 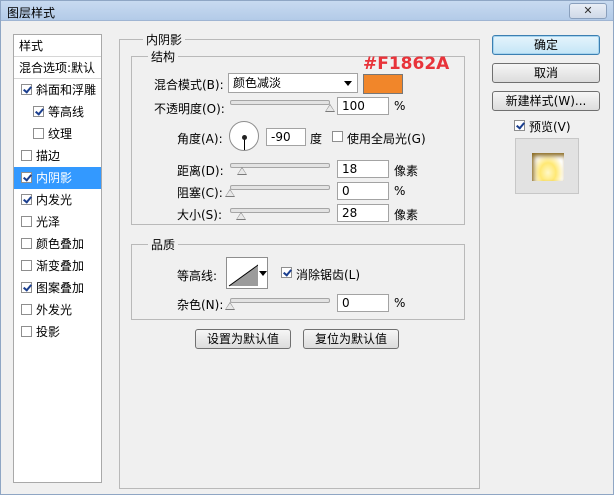 What do you see at coordinates (163, 56) in the screenshot?
I see `structure-title: 结构` at bounding box center [163, 56].